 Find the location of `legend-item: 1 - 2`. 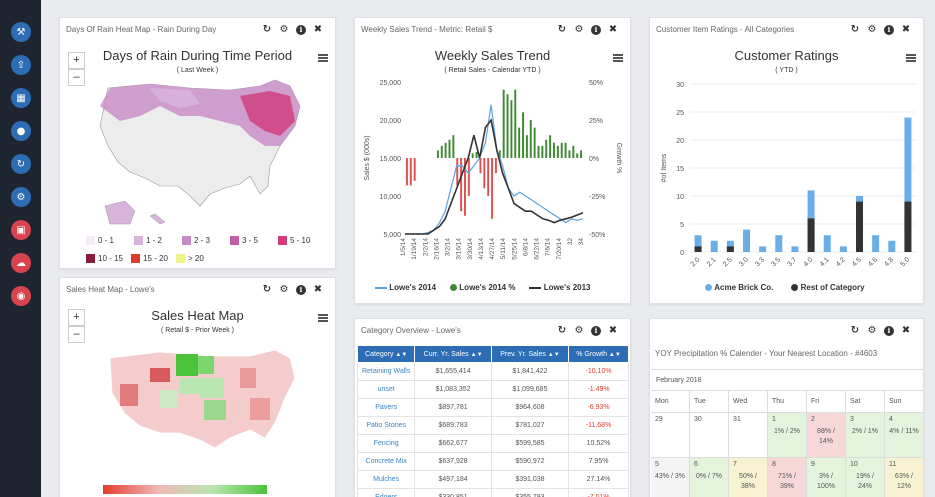

legend-item: 1 - 2 is located at coordinates (158, 241).